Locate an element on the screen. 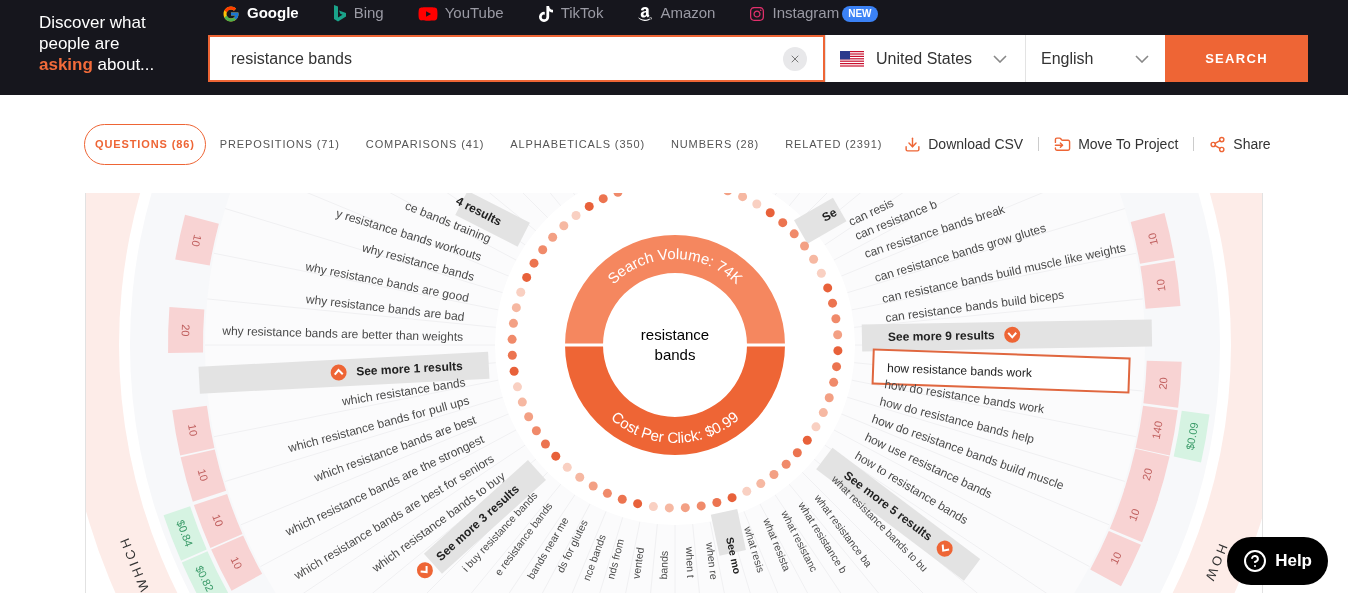 The height and width of the screenshot is (593, 1348). flag-icon is located at coordinates (852, 58).